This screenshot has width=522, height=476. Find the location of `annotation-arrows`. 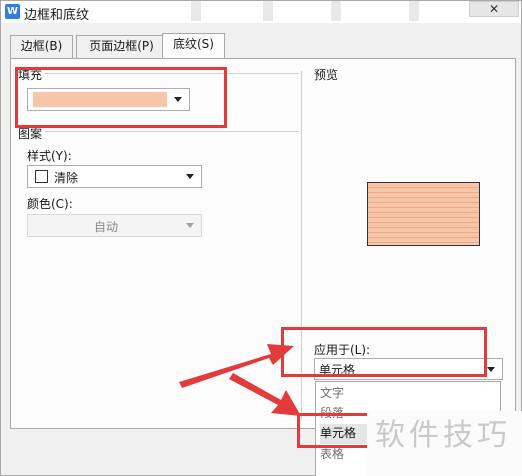

annotation-arrows is located at coordinates (240, 380).